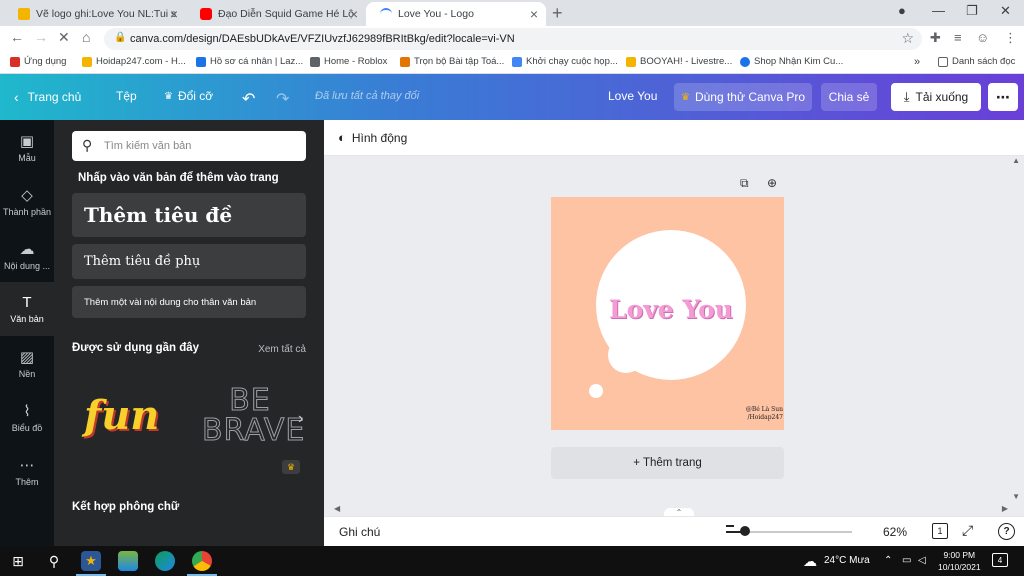 The height and width of the screenshot is (576, 1024). I want to click on chevron-right-icon: ›, so click(300, 419).